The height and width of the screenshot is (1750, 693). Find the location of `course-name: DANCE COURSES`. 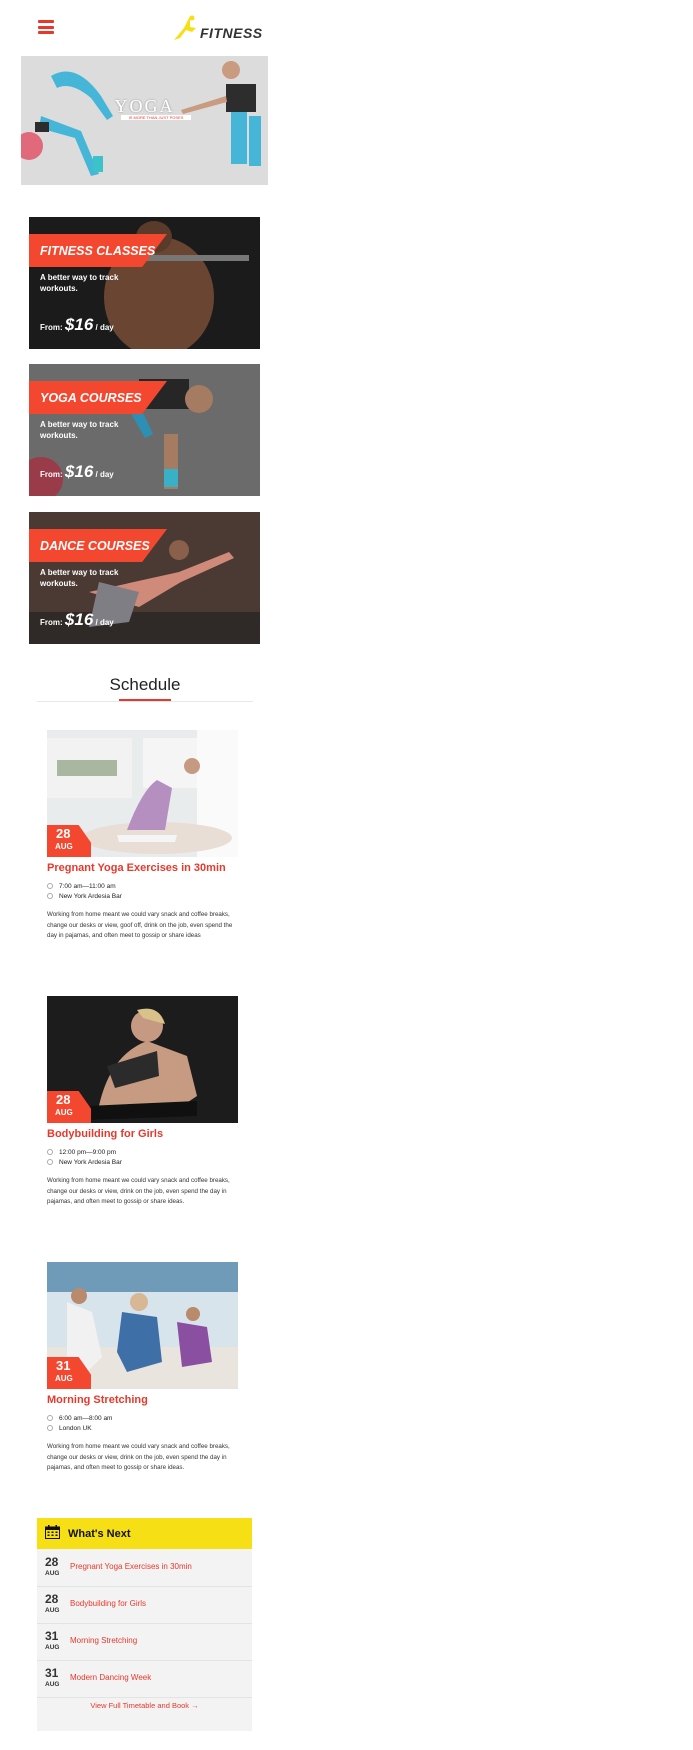

course-name: DANCE COURSES is located at coordinates (95, 546).